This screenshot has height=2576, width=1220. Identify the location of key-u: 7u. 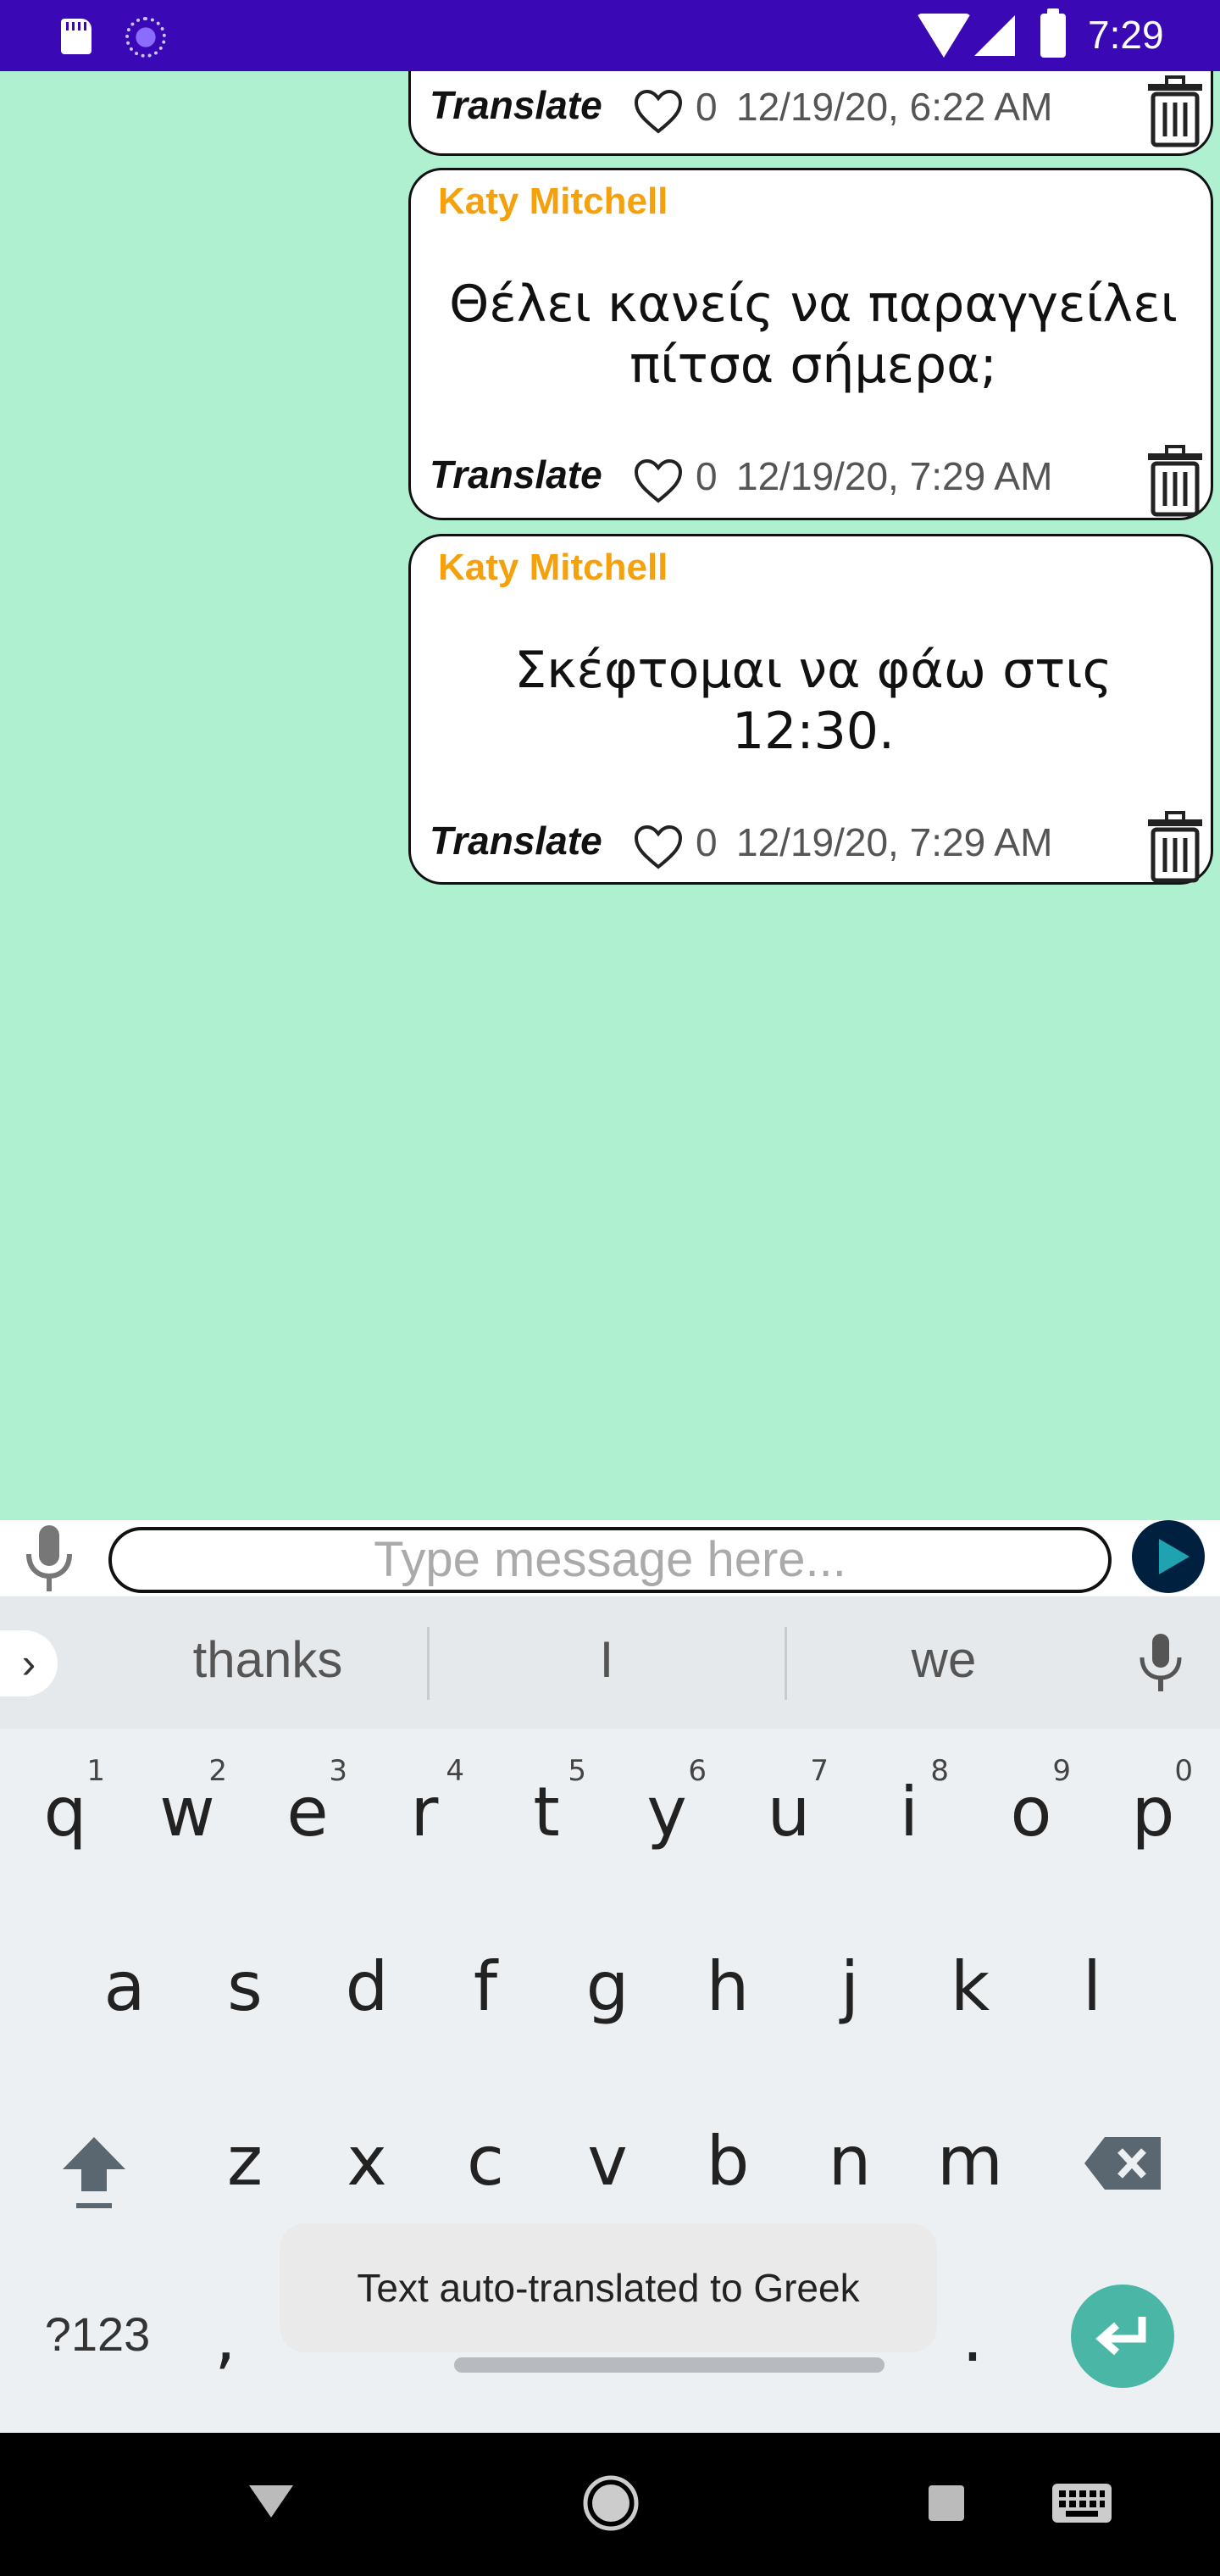
(789, 1796).